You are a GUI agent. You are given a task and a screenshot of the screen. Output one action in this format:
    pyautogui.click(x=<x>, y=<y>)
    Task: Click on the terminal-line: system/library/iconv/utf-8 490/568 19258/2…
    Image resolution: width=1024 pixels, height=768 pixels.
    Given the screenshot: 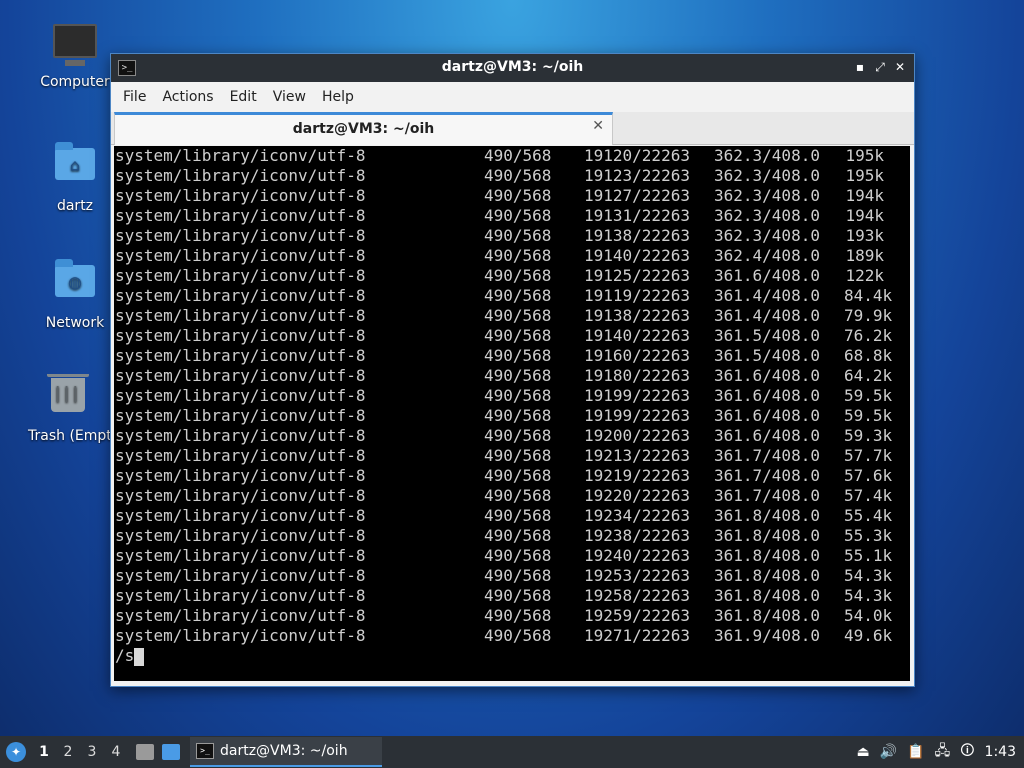 What is the action you would take?
    pyautogui.click(x=512, y=596)
    